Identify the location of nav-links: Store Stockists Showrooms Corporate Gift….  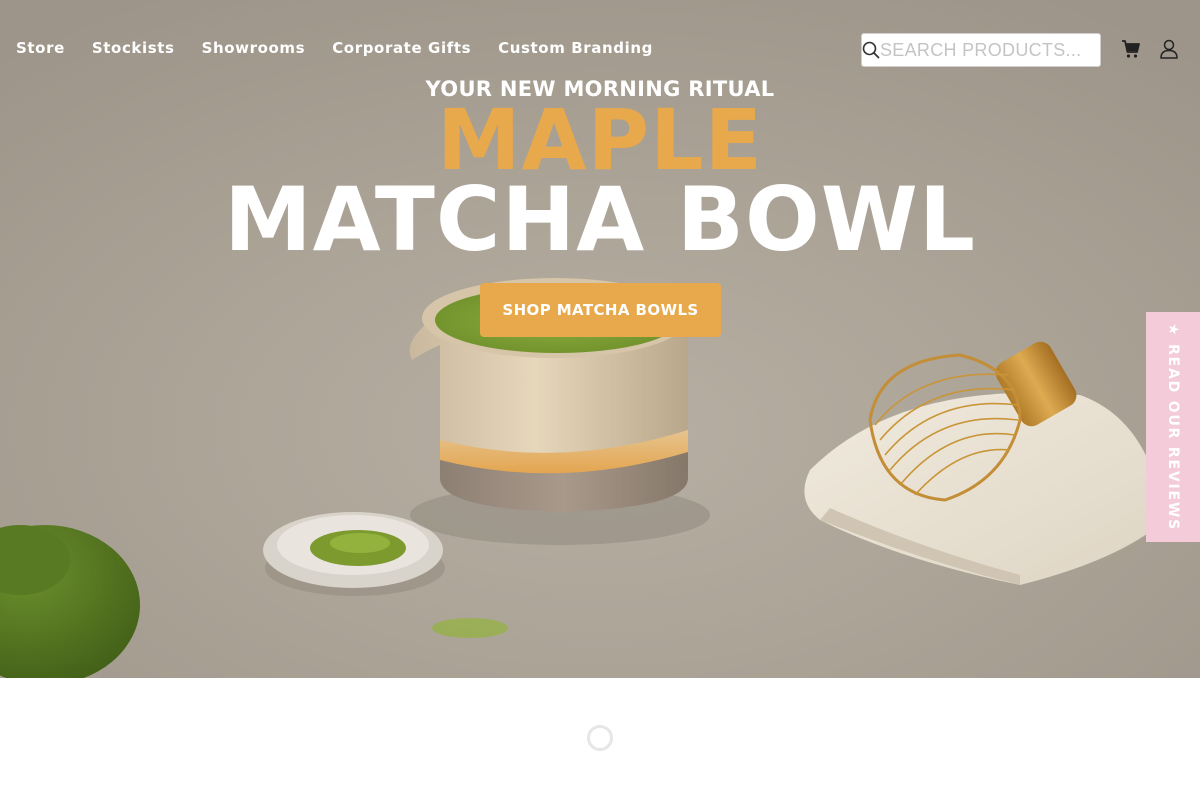
(348, 48).